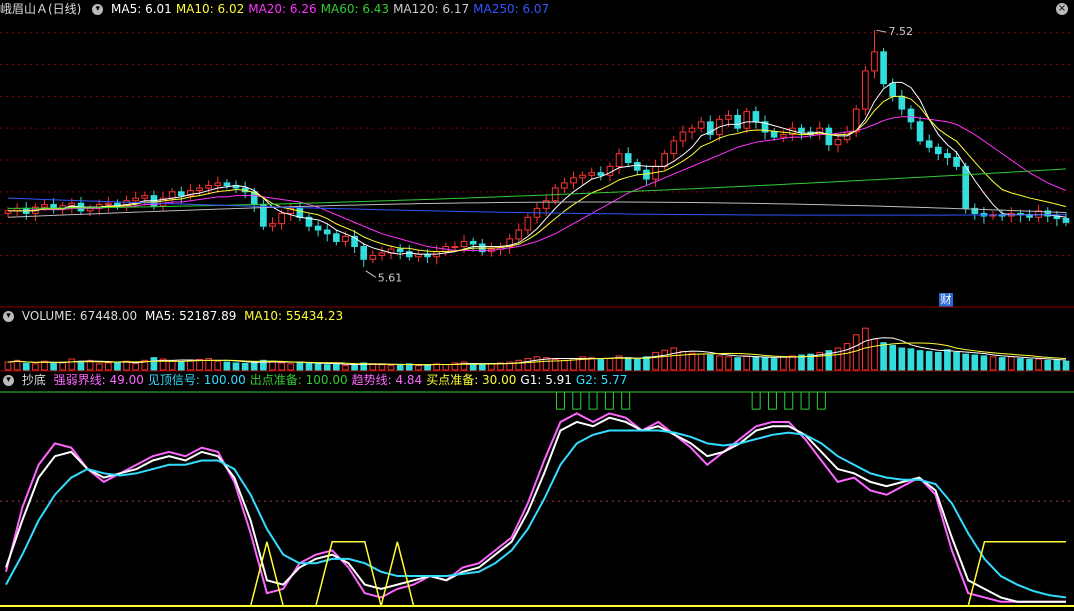 Image resolution: width=1074 pixels, height=611 pixels. Describe the element at coordinates (370, 274) in the screenshot. I see `low-pointer` at that location.